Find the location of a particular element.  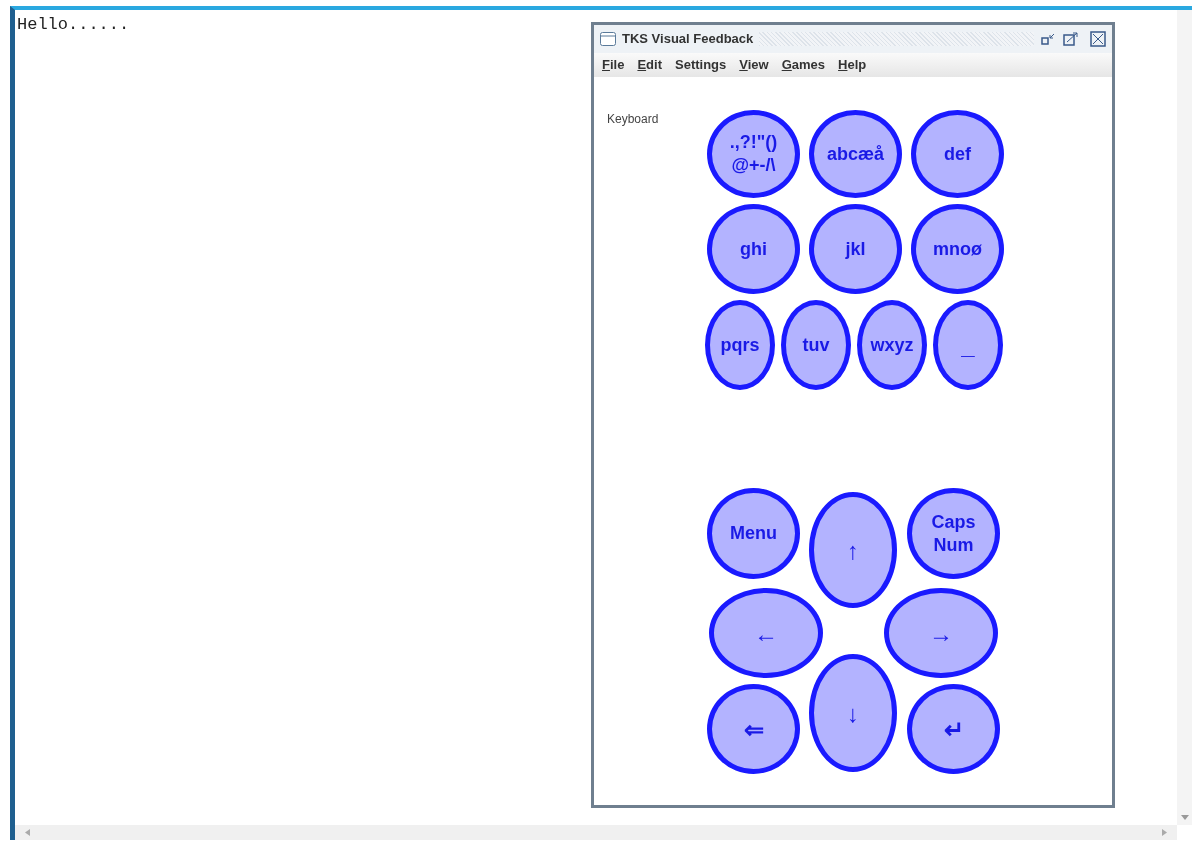

menu-item: Settings is located at coordinates (701, 65).